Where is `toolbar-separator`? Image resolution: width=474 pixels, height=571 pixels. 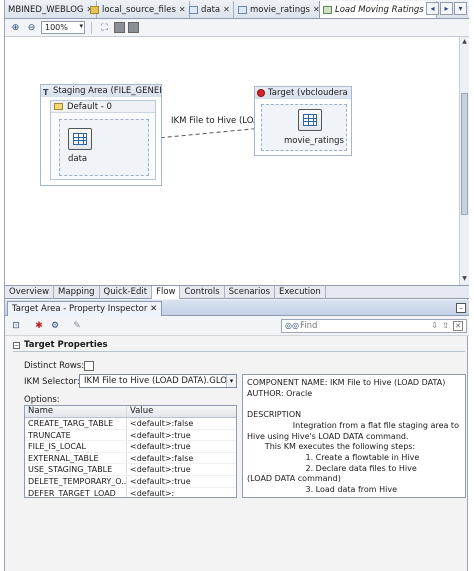
toolbar-separator is located at coordinates (91, 27).